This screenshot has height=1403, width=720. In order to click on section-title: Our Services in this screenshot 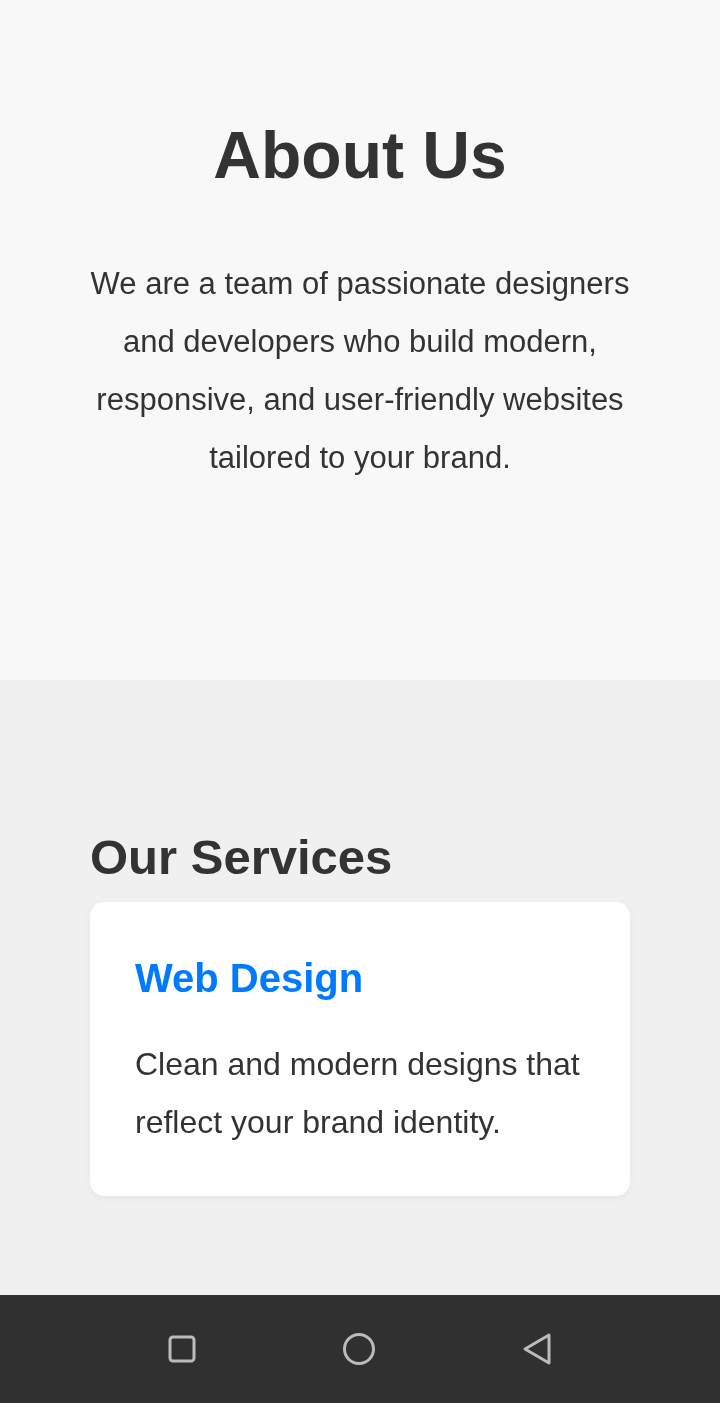, I will do `click(242, 857)`.